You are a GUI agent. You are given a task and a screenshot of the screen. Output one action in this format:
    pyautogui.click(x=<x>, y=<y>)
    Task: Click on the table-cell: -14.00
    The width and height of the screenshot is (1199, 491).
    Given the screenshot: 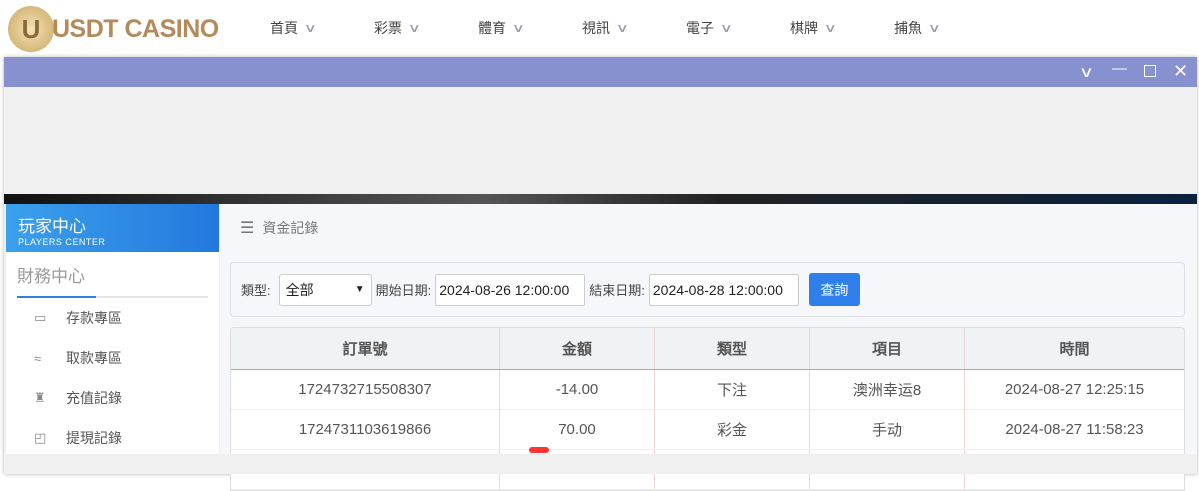 What is the action you would take?
    pyautogui.click(x=577, y=389)
    